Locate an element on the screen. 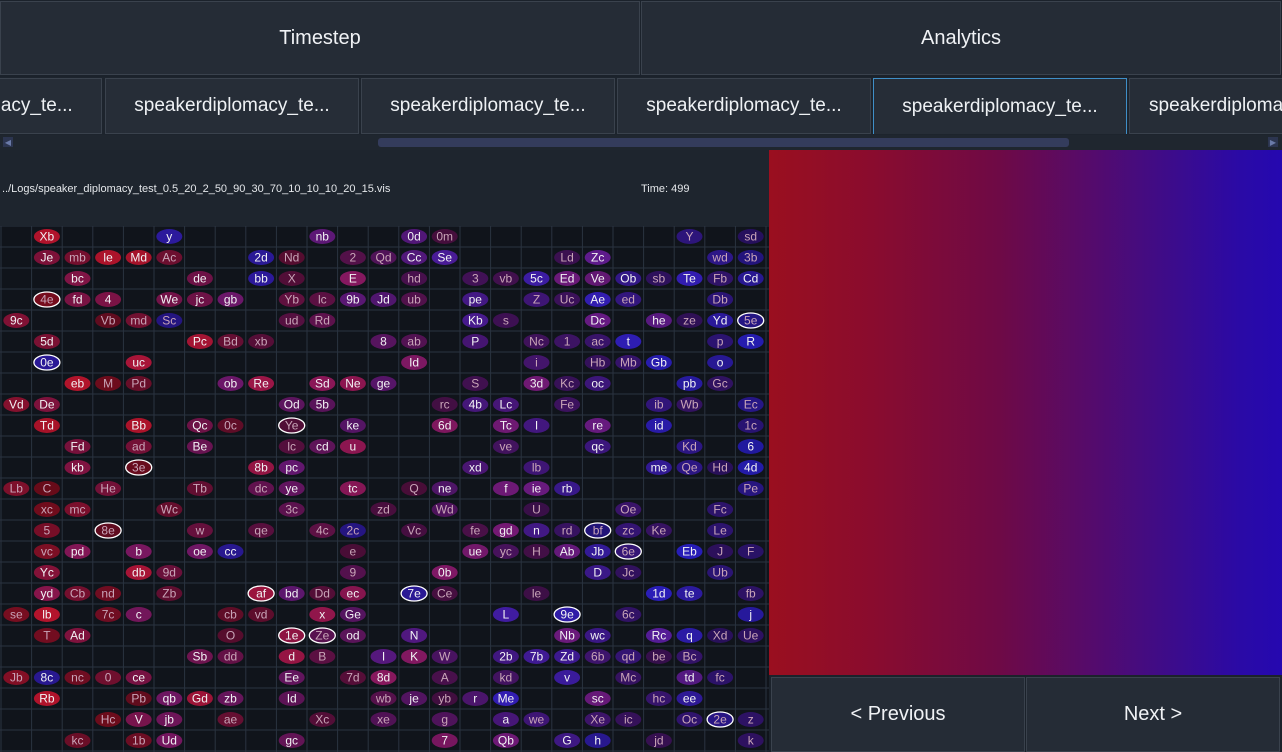 The height and width of the screenshot is (752, 1282). agent-label: w is located at coordinates (200, 531).